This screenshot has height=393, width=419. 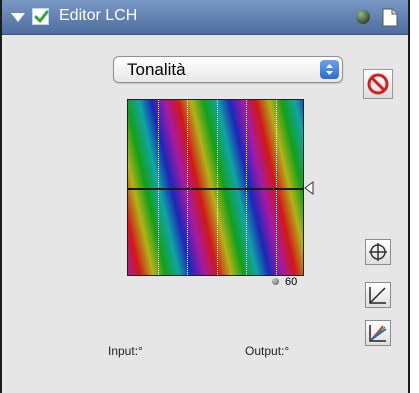 I want to click on color-curve-icon, so click(x=378, y=333).